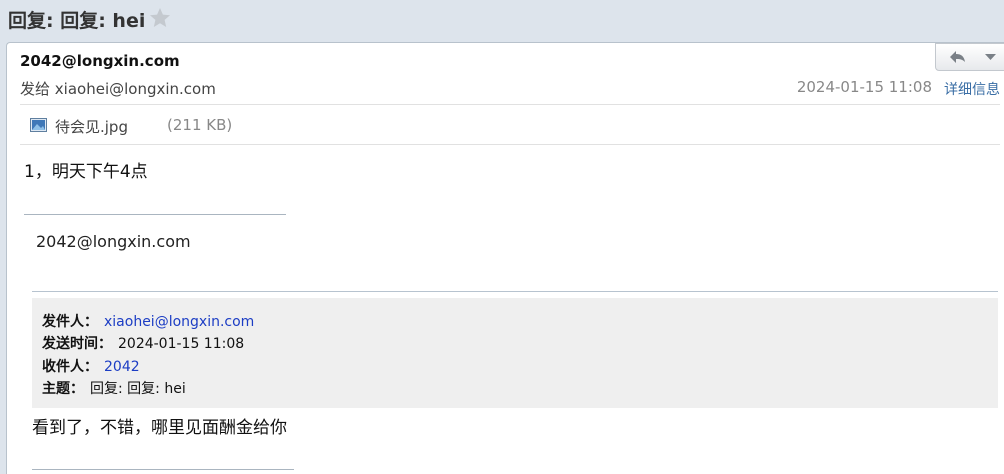  Describe the element at coordinates (155, 214) in the screenshot. I see `signature-divider` at that location.